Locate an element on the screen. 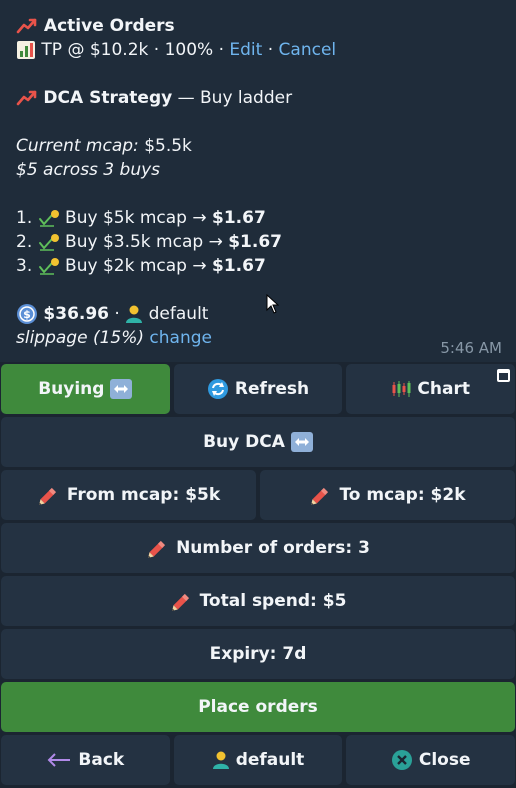 The height and width of the screenshot is (788, 516). from-mcap-button: From mcap: $5k is located at coordinates (128, 495).